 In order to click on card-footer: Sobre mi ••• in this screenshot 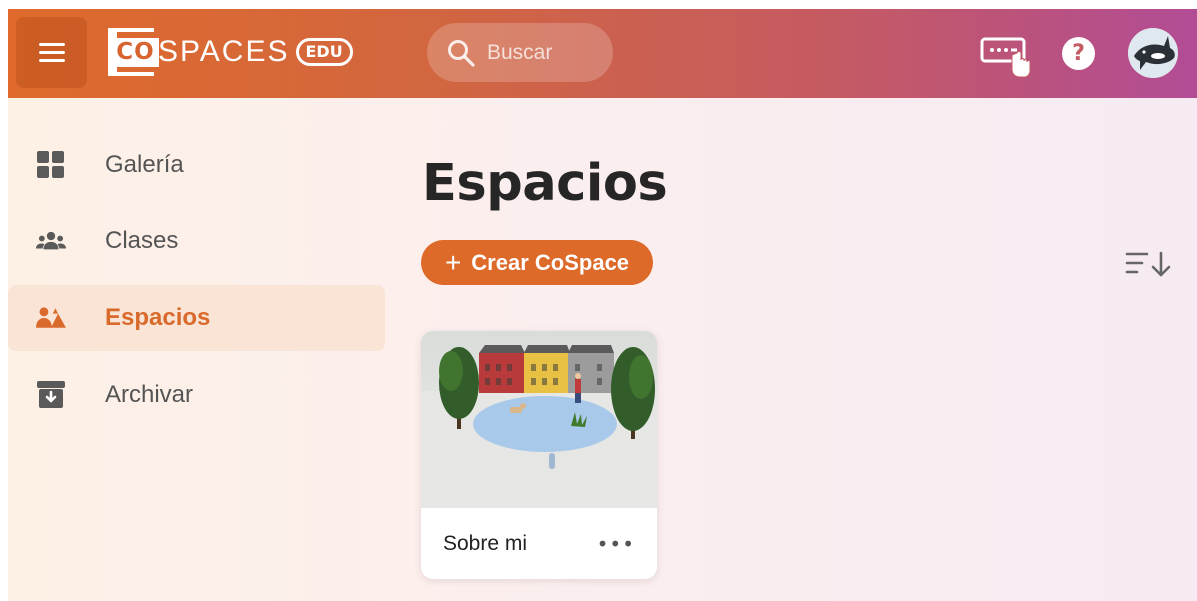, I will do `click(539, 543)`.